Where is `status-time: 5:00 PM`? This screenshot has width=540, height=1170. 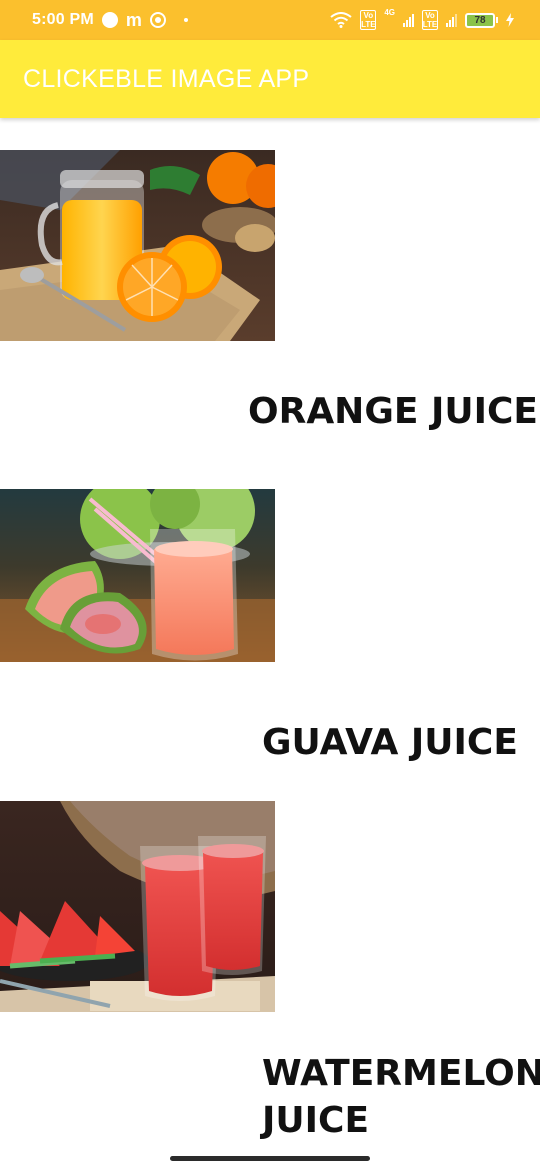 status-time: 5:00 PM is located at coordinates (63, 19).